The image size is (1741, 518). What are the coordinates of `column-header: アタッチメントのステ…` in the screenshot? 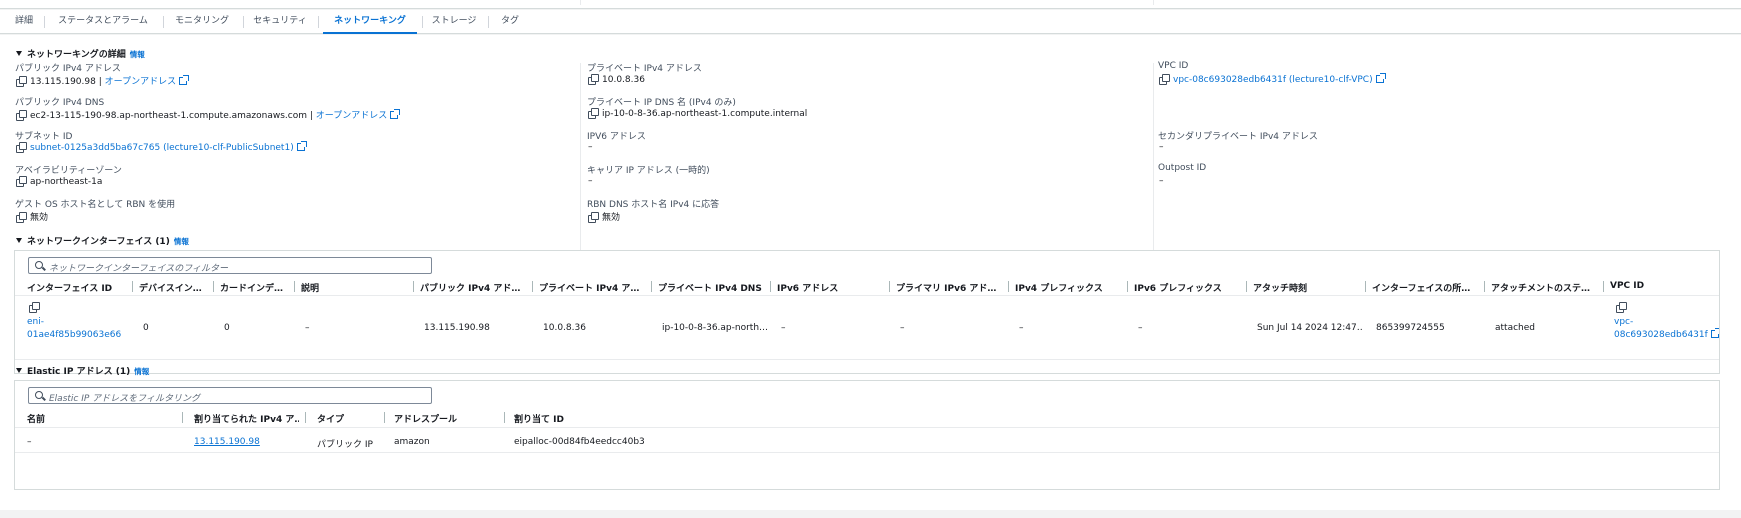 It's located at (1543, 287).